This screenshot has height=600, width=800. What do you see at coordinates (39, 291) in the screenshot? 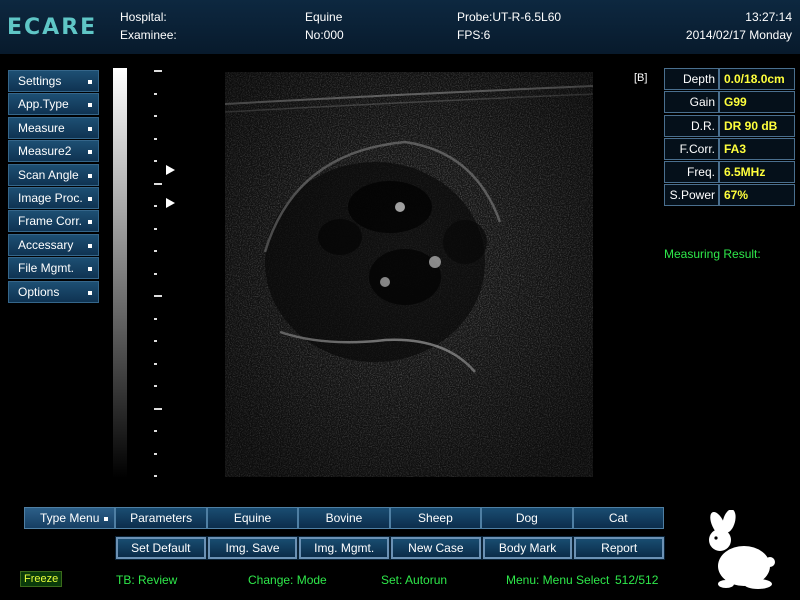
I see `menu-item-label: Options` at bounding box center [39, 291].